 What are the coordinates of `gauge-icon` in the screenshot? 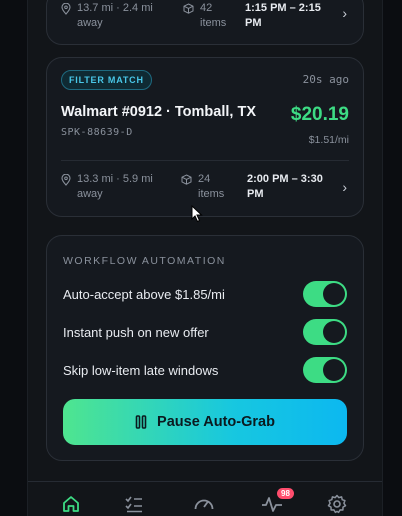 It's located at (204, 504).